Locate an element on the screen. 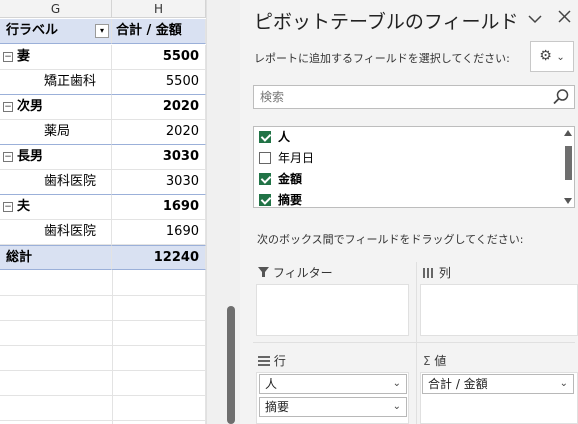 The width and height of the screenshot is (578, 424). pivot-group-row: − 夫 1690 is located at coordinates (103, 207).